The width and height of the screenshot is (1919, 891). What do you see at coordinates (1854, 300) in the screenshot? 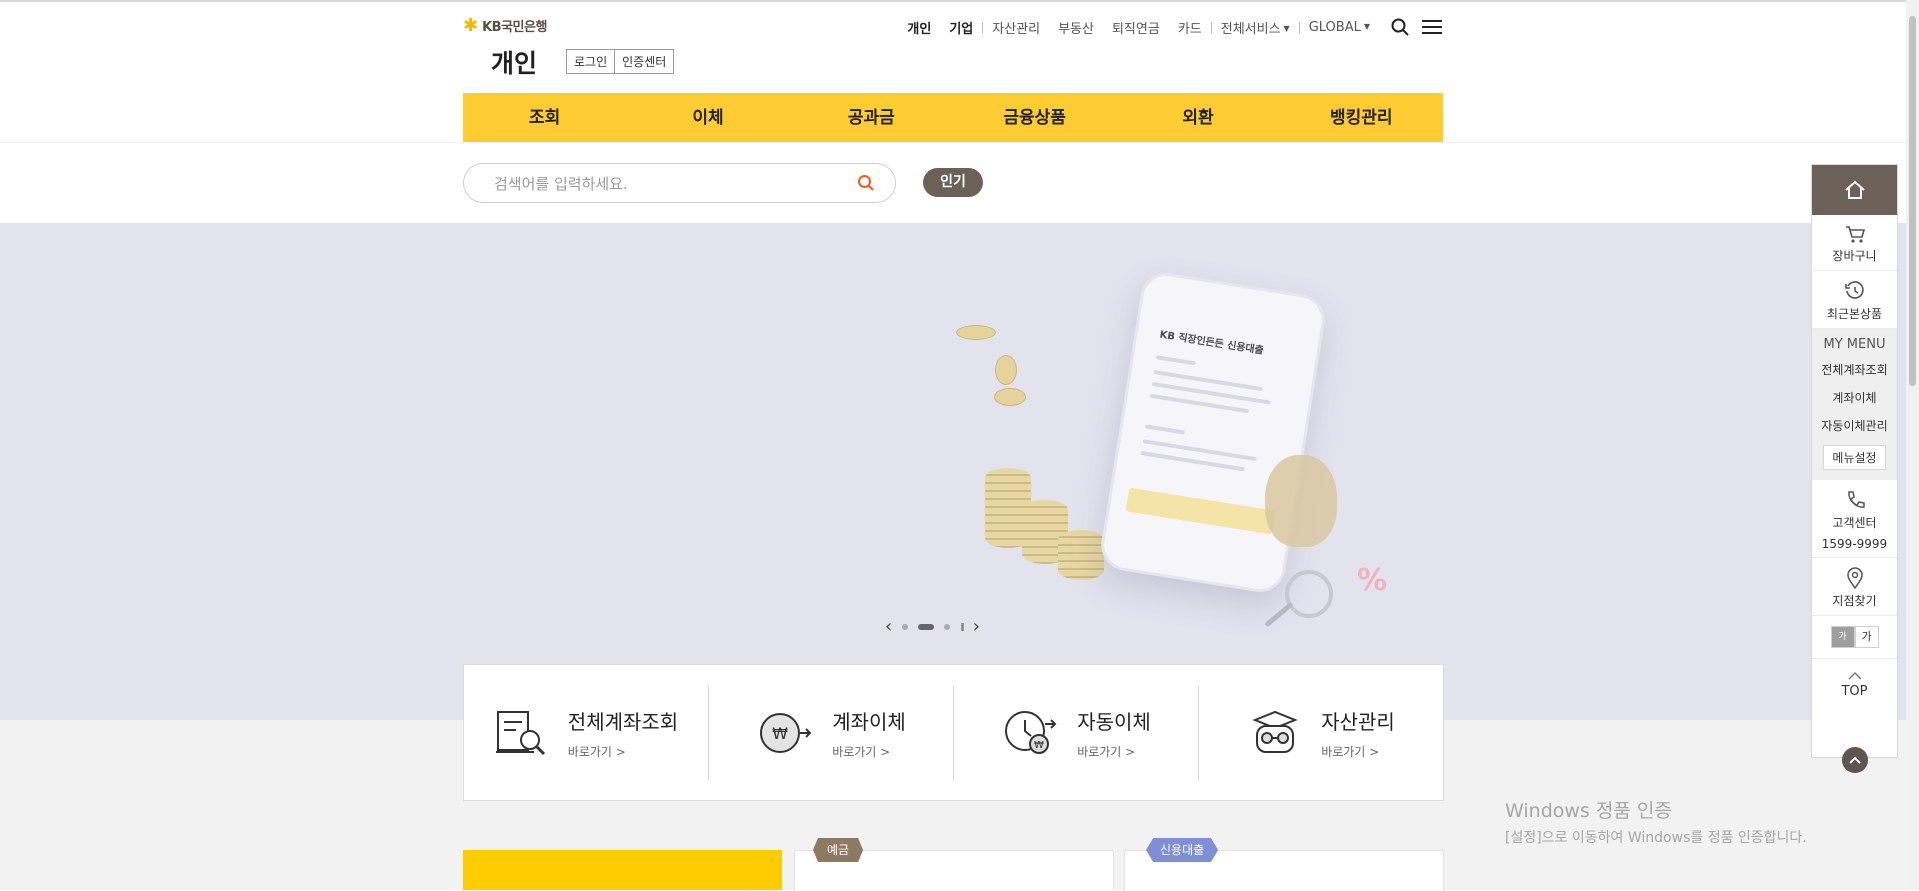
I see `recent-products-button: 최근본상품` at bounding box center [1854, 300].